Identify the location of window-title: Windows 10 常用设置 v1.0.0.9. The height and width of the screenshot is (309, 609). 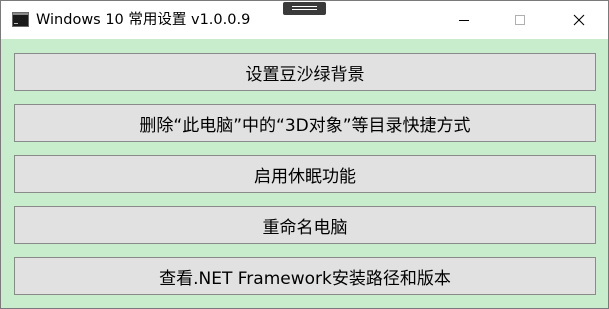
(143, 20).